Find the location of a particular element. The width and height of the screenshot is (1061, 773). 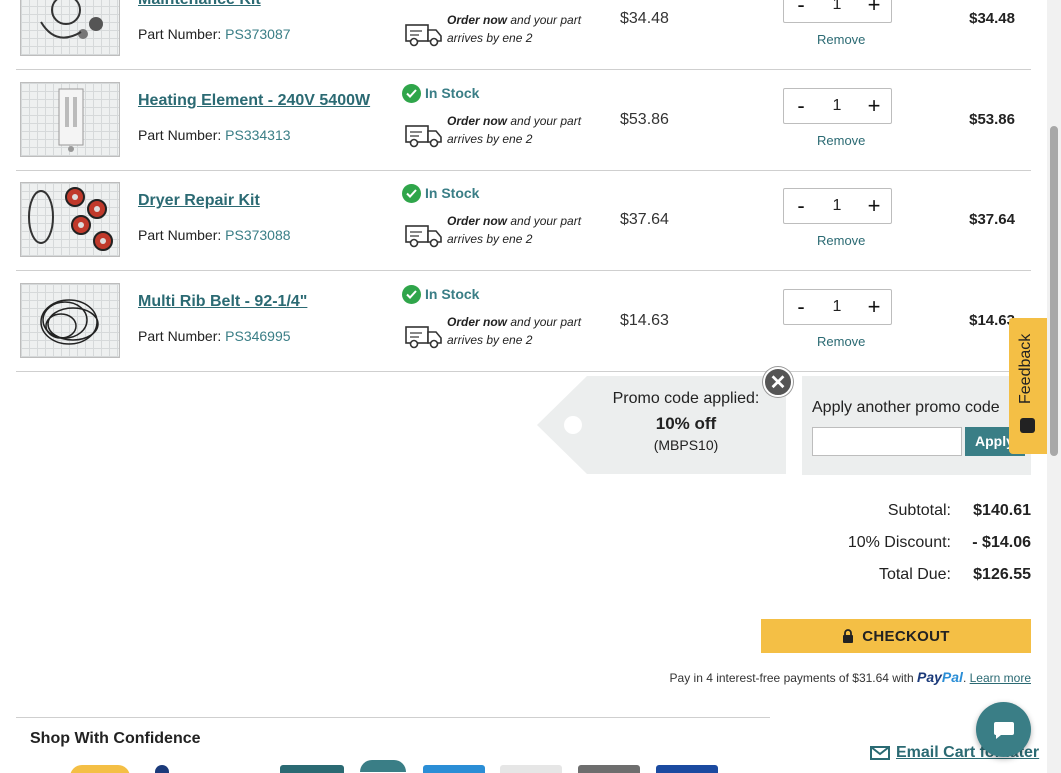

paypal-brand-pay: Pay is located at coordinates (929, 677).